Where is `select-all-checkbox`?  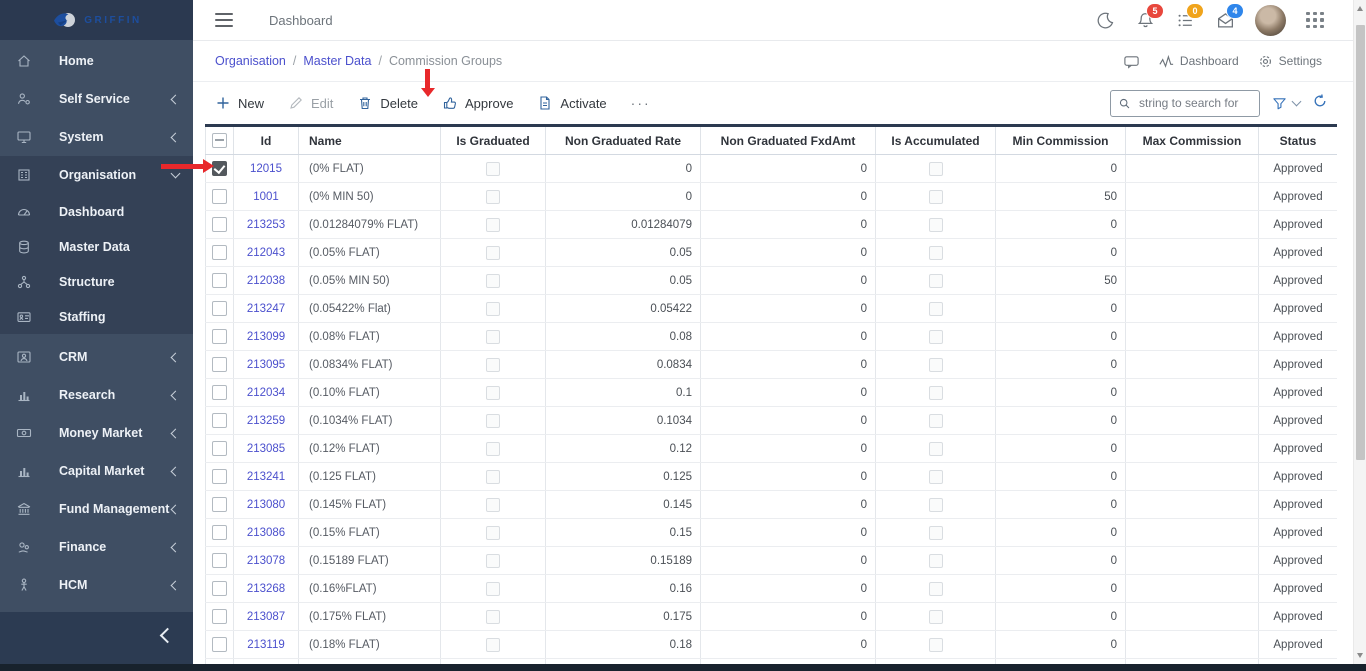
select-all-checkbox is located at coordinates (219, 141).